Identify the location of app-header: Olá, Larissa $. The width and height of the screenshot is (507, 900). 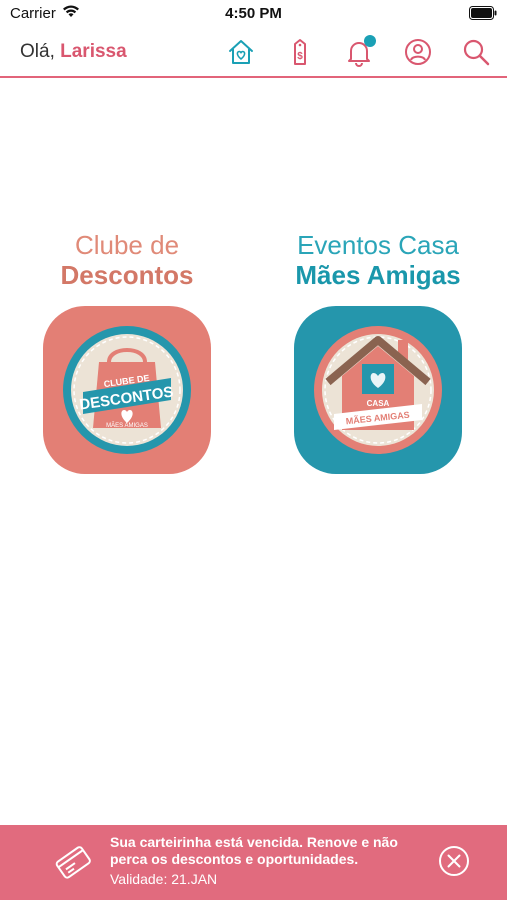
(253, 53).